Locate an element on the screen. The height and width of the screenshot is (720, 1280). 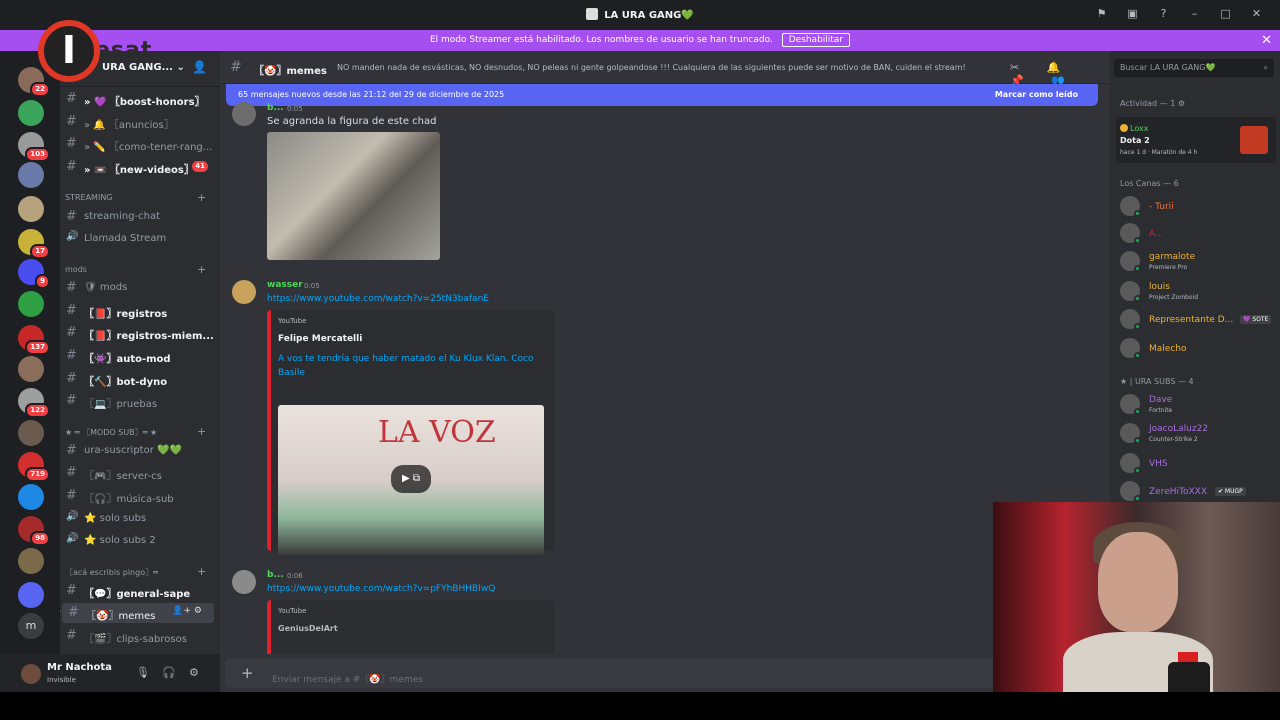
help-icon: ? is located at coordinates (1163, 15).